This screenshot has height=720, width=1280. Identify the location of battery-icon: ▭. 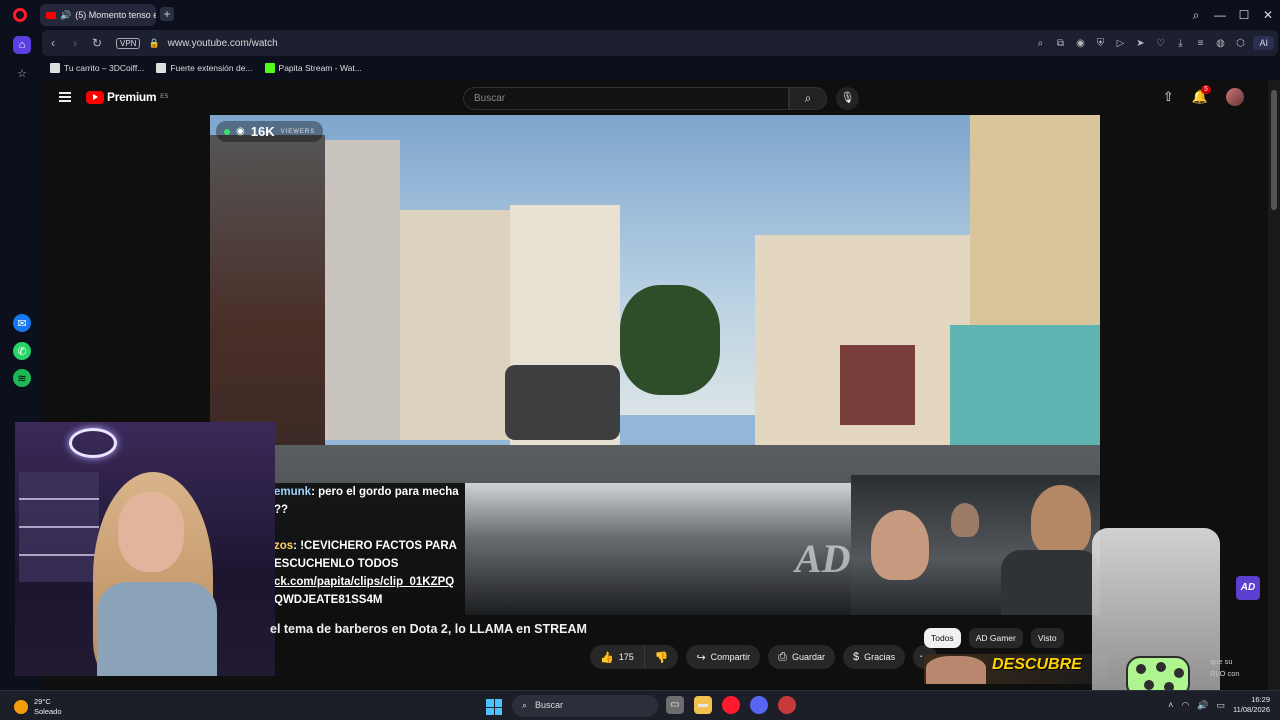
(1221, 705).